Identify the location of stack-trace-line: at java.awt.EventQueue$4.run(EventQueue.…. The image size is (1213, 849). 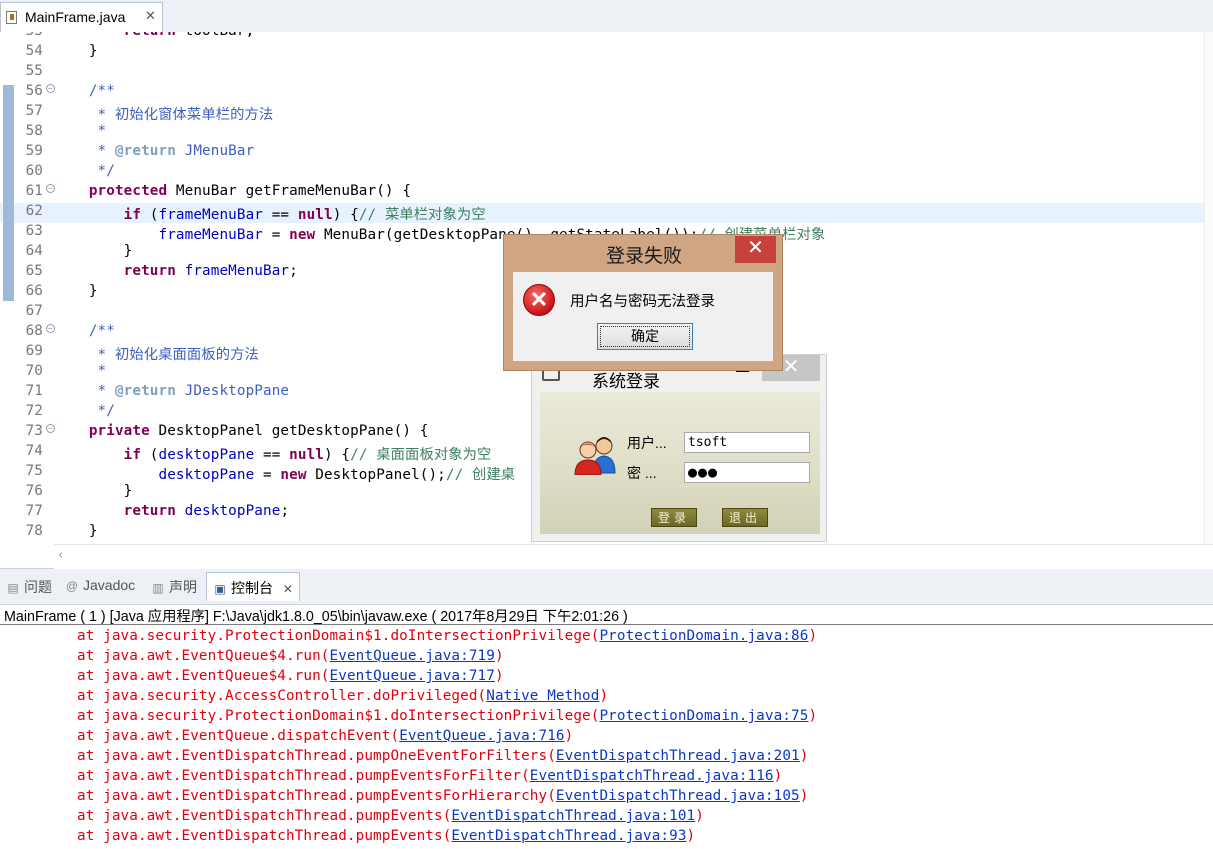
(290, 658).